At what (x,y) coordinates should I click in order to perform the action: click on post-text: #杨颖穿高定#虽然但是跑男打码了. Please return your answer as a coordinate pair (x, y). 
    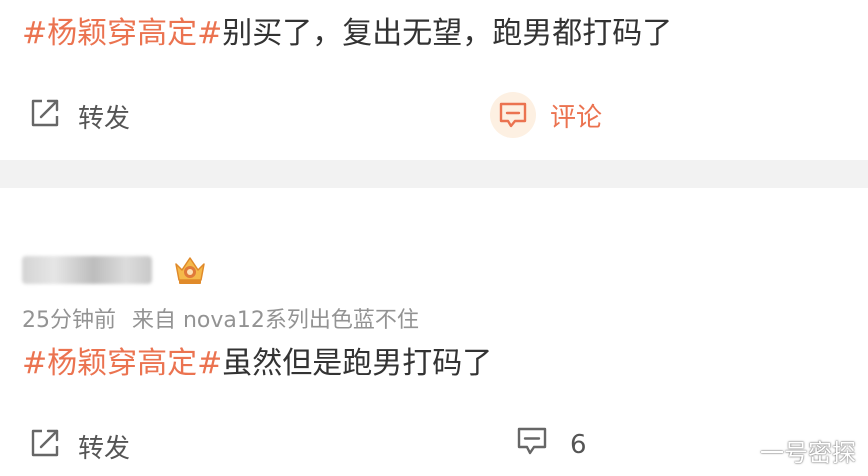
    Looking at the image, I should click on (257, 364).